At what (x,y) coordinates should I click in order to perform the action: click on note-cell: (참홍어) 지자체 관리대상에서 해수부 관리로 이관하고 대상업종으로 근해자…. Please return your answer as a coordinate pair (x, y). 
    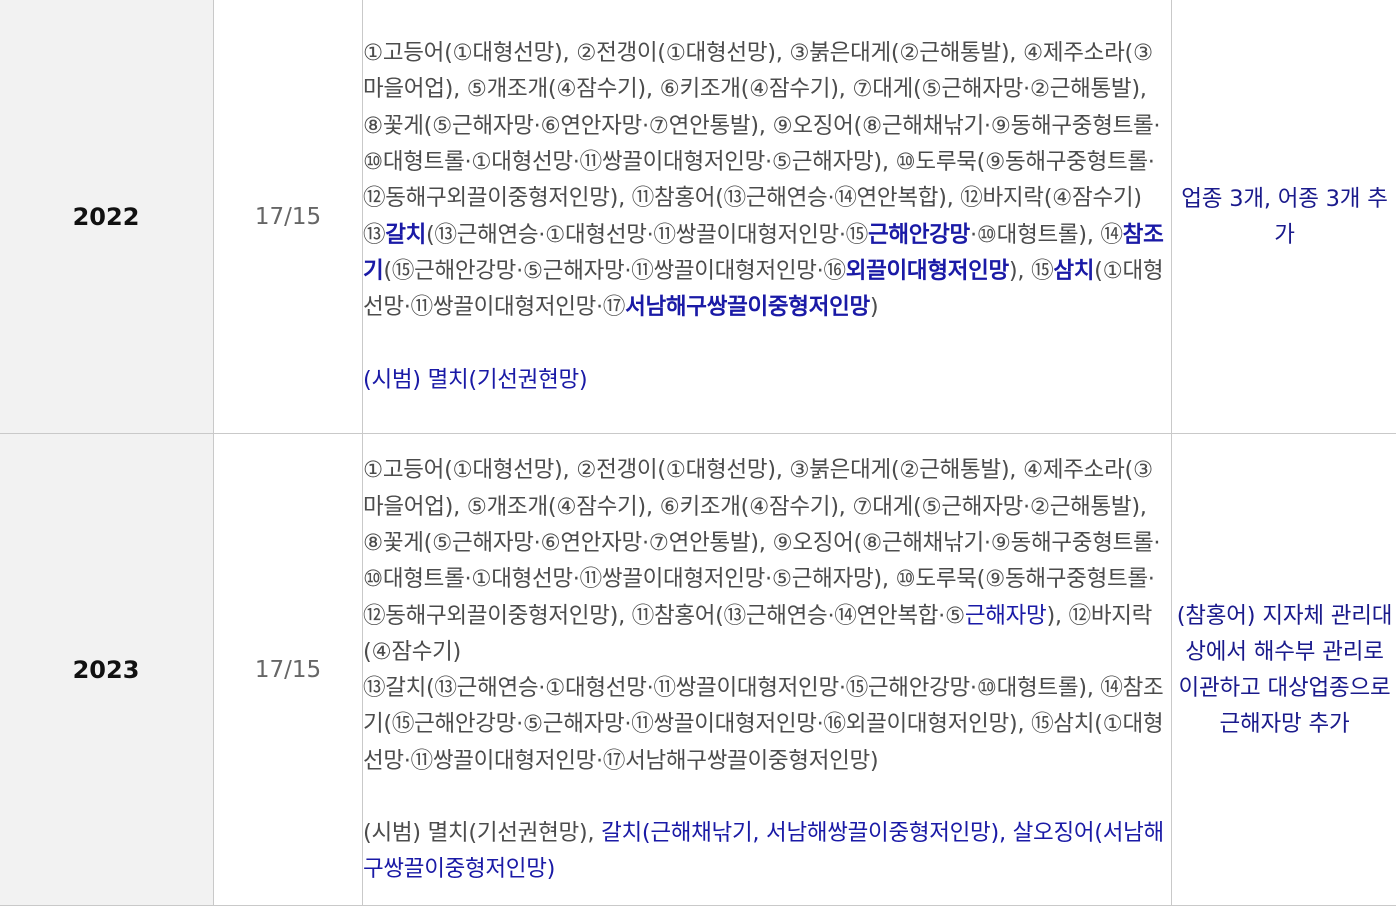
    Looking at the image, I should click on (1284, 670).